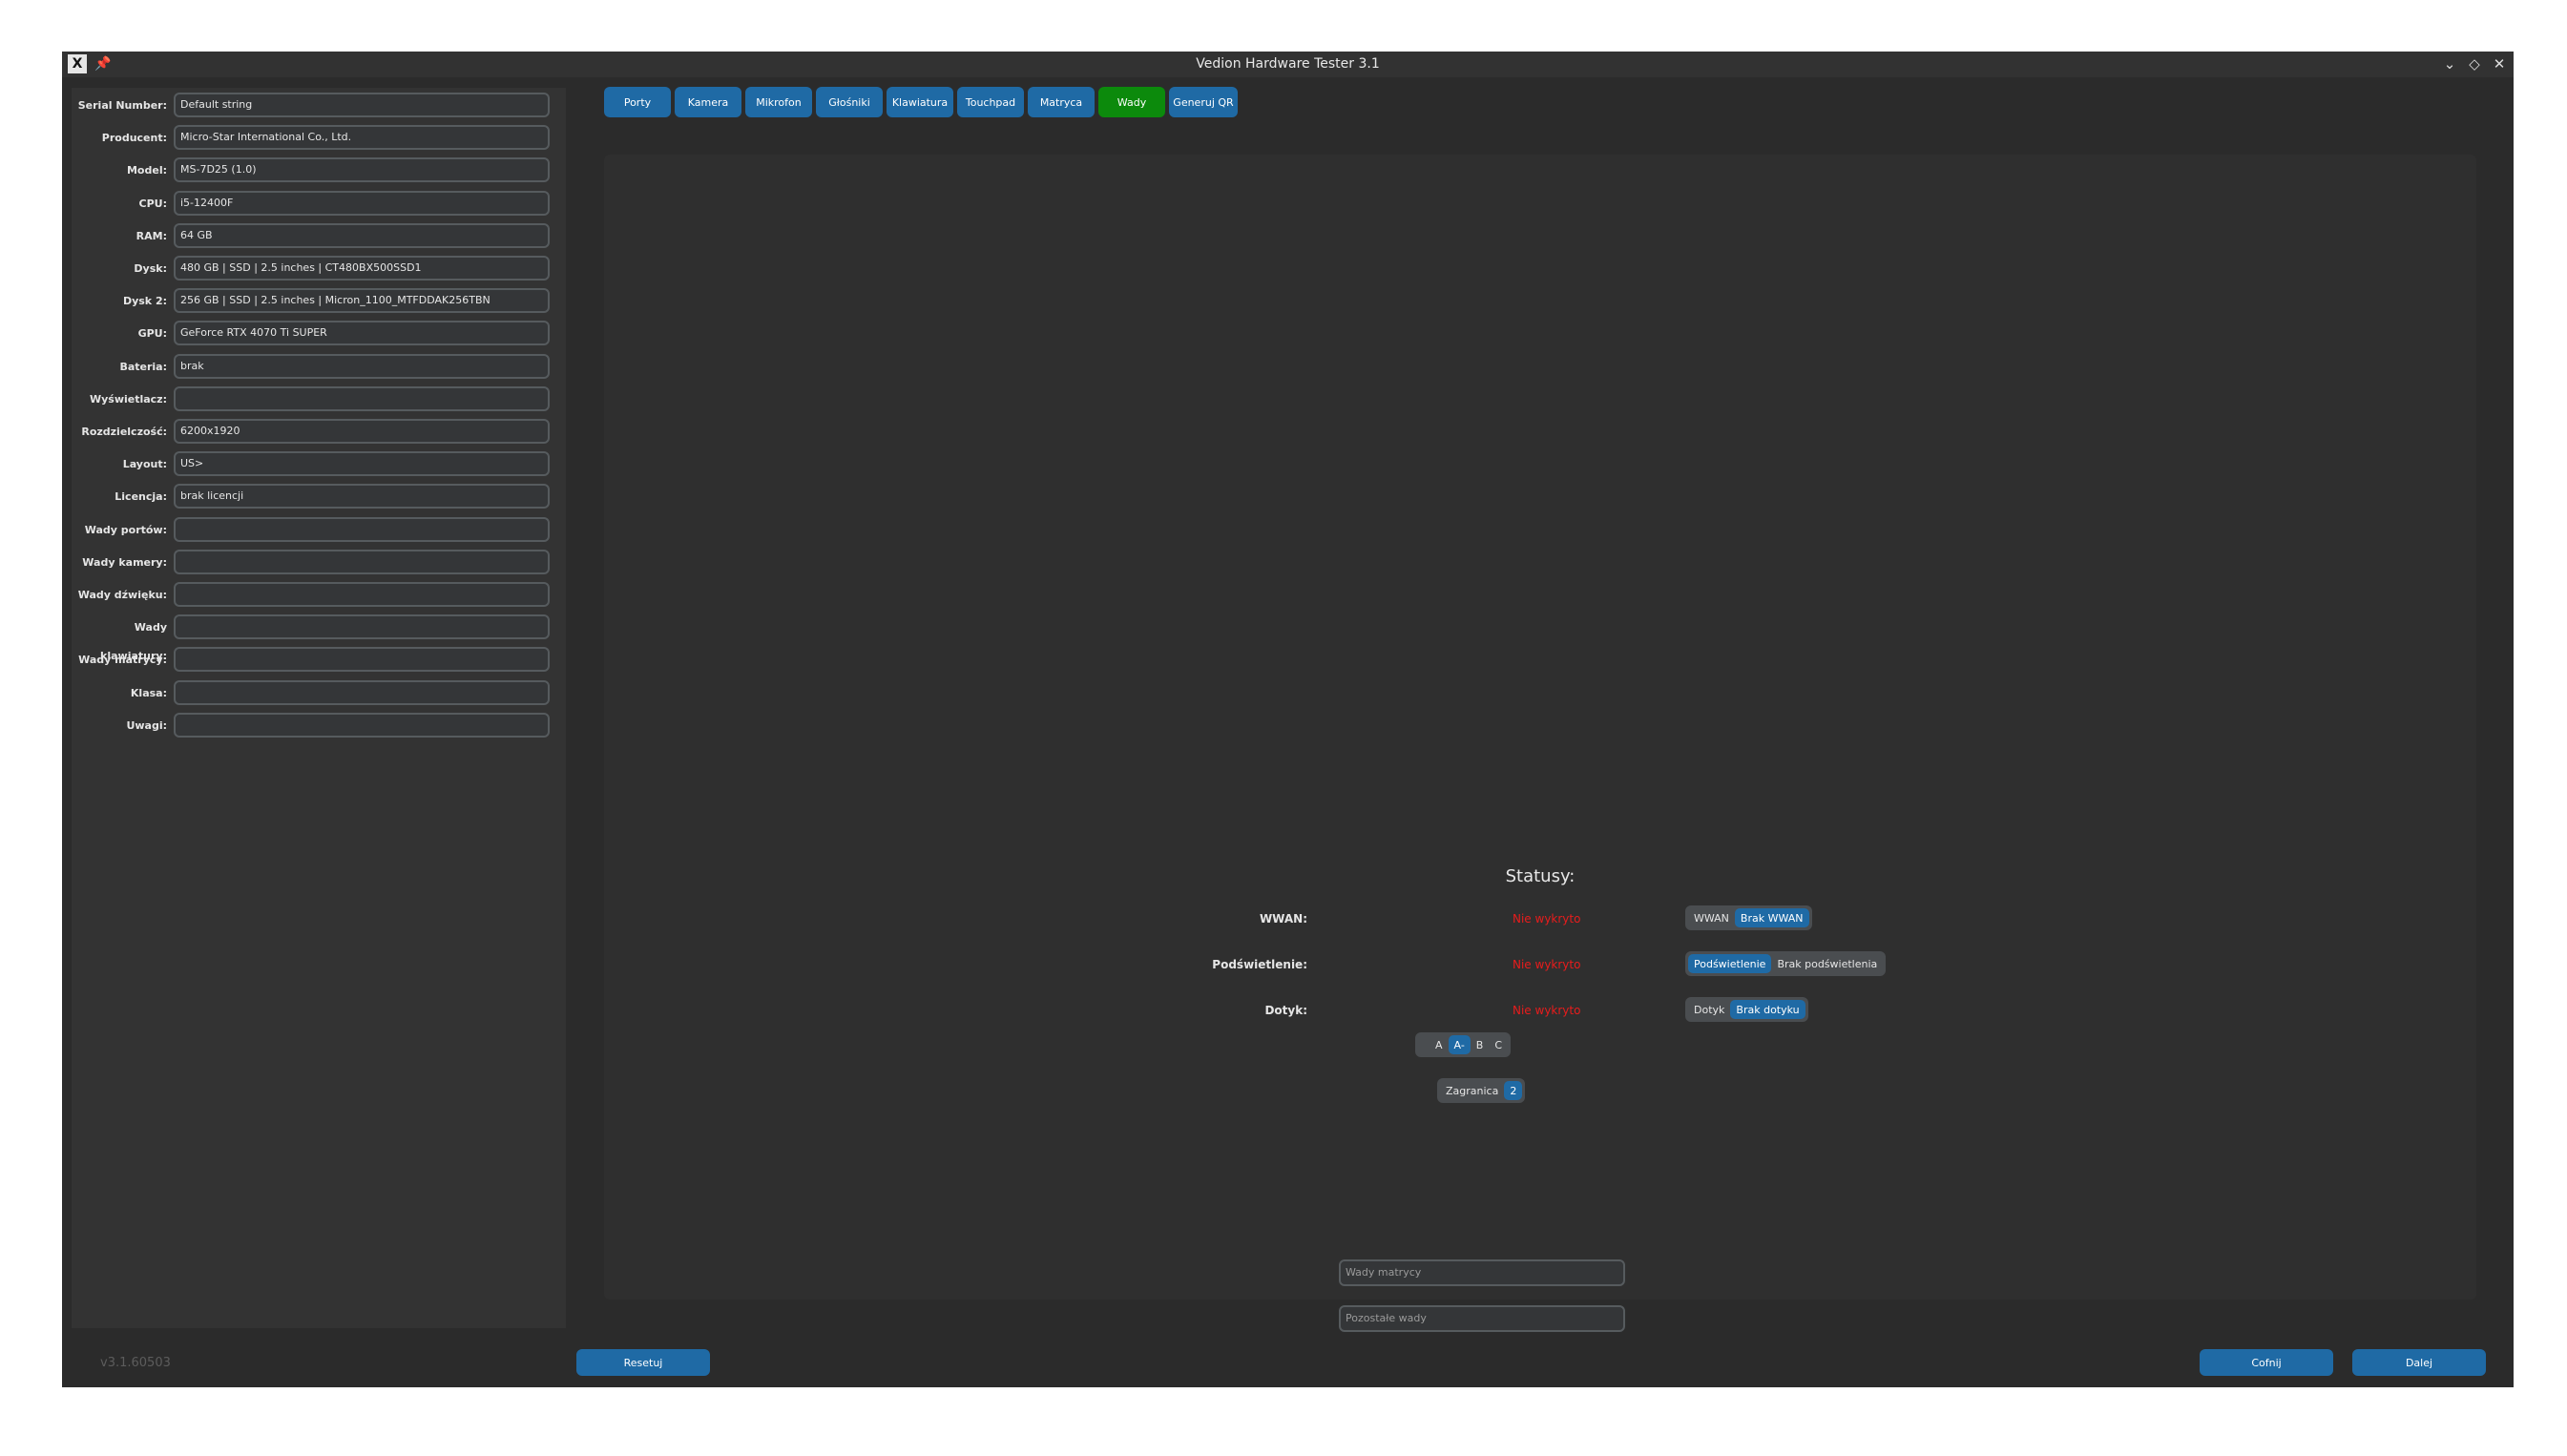 This screenshot has width=2567, height=1456. Describe the element at coordinates (362, 105) in the screenshot. I see `field-input: Default string` at that location.